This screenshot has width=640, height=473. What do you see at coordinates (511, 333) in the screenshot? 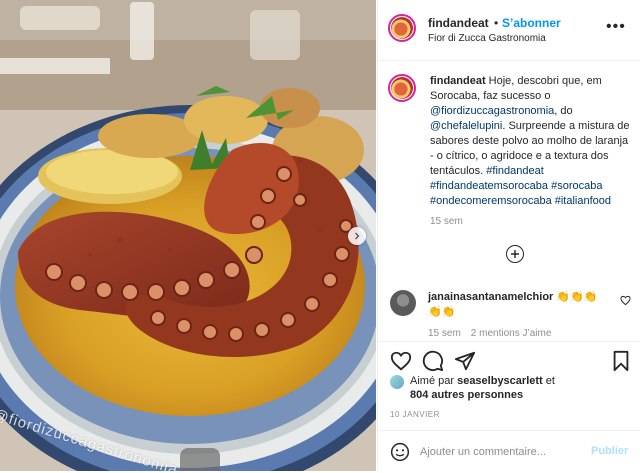
I see `comment-mentions: 2 mentions J’aime` at bounding box center [511, 333].